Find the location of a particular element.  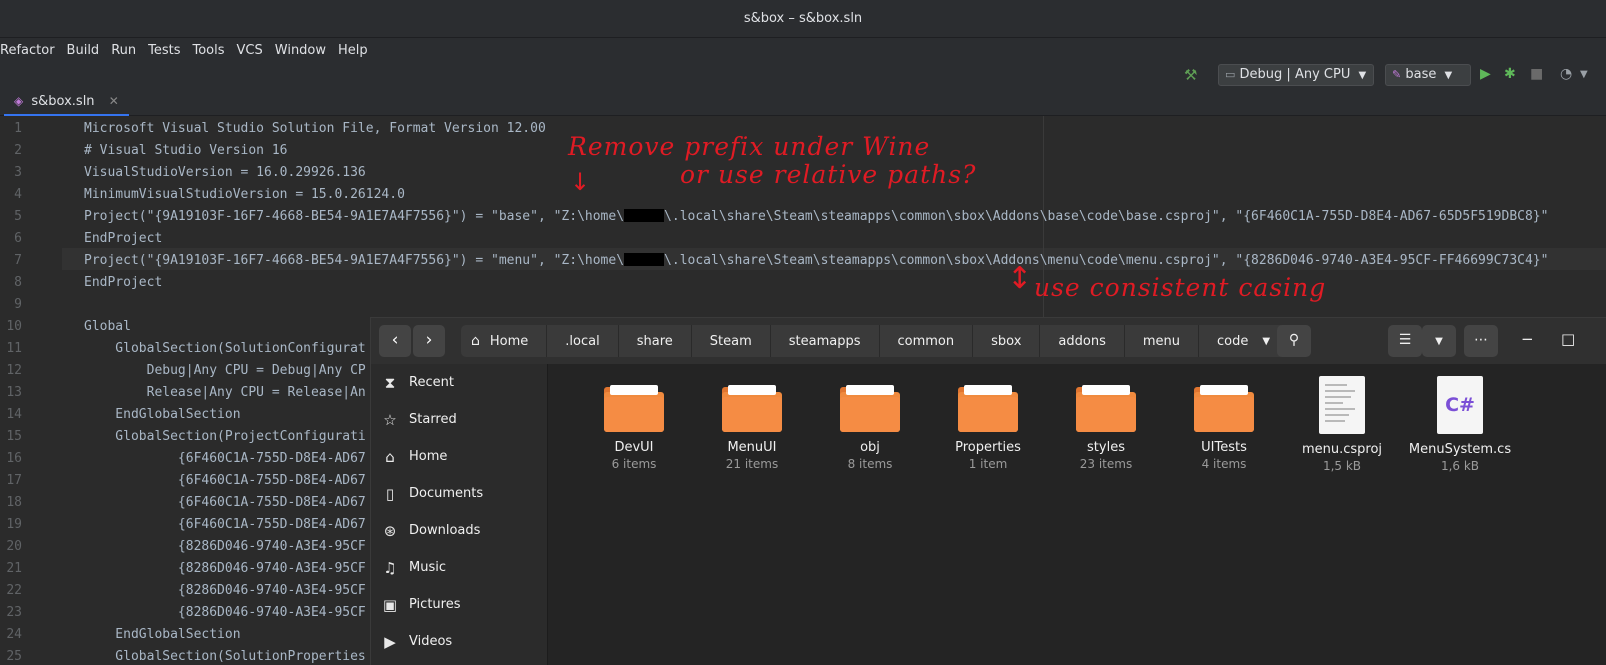

sidebar-item-music: ♫ Music is located at coordinates (459, 567).